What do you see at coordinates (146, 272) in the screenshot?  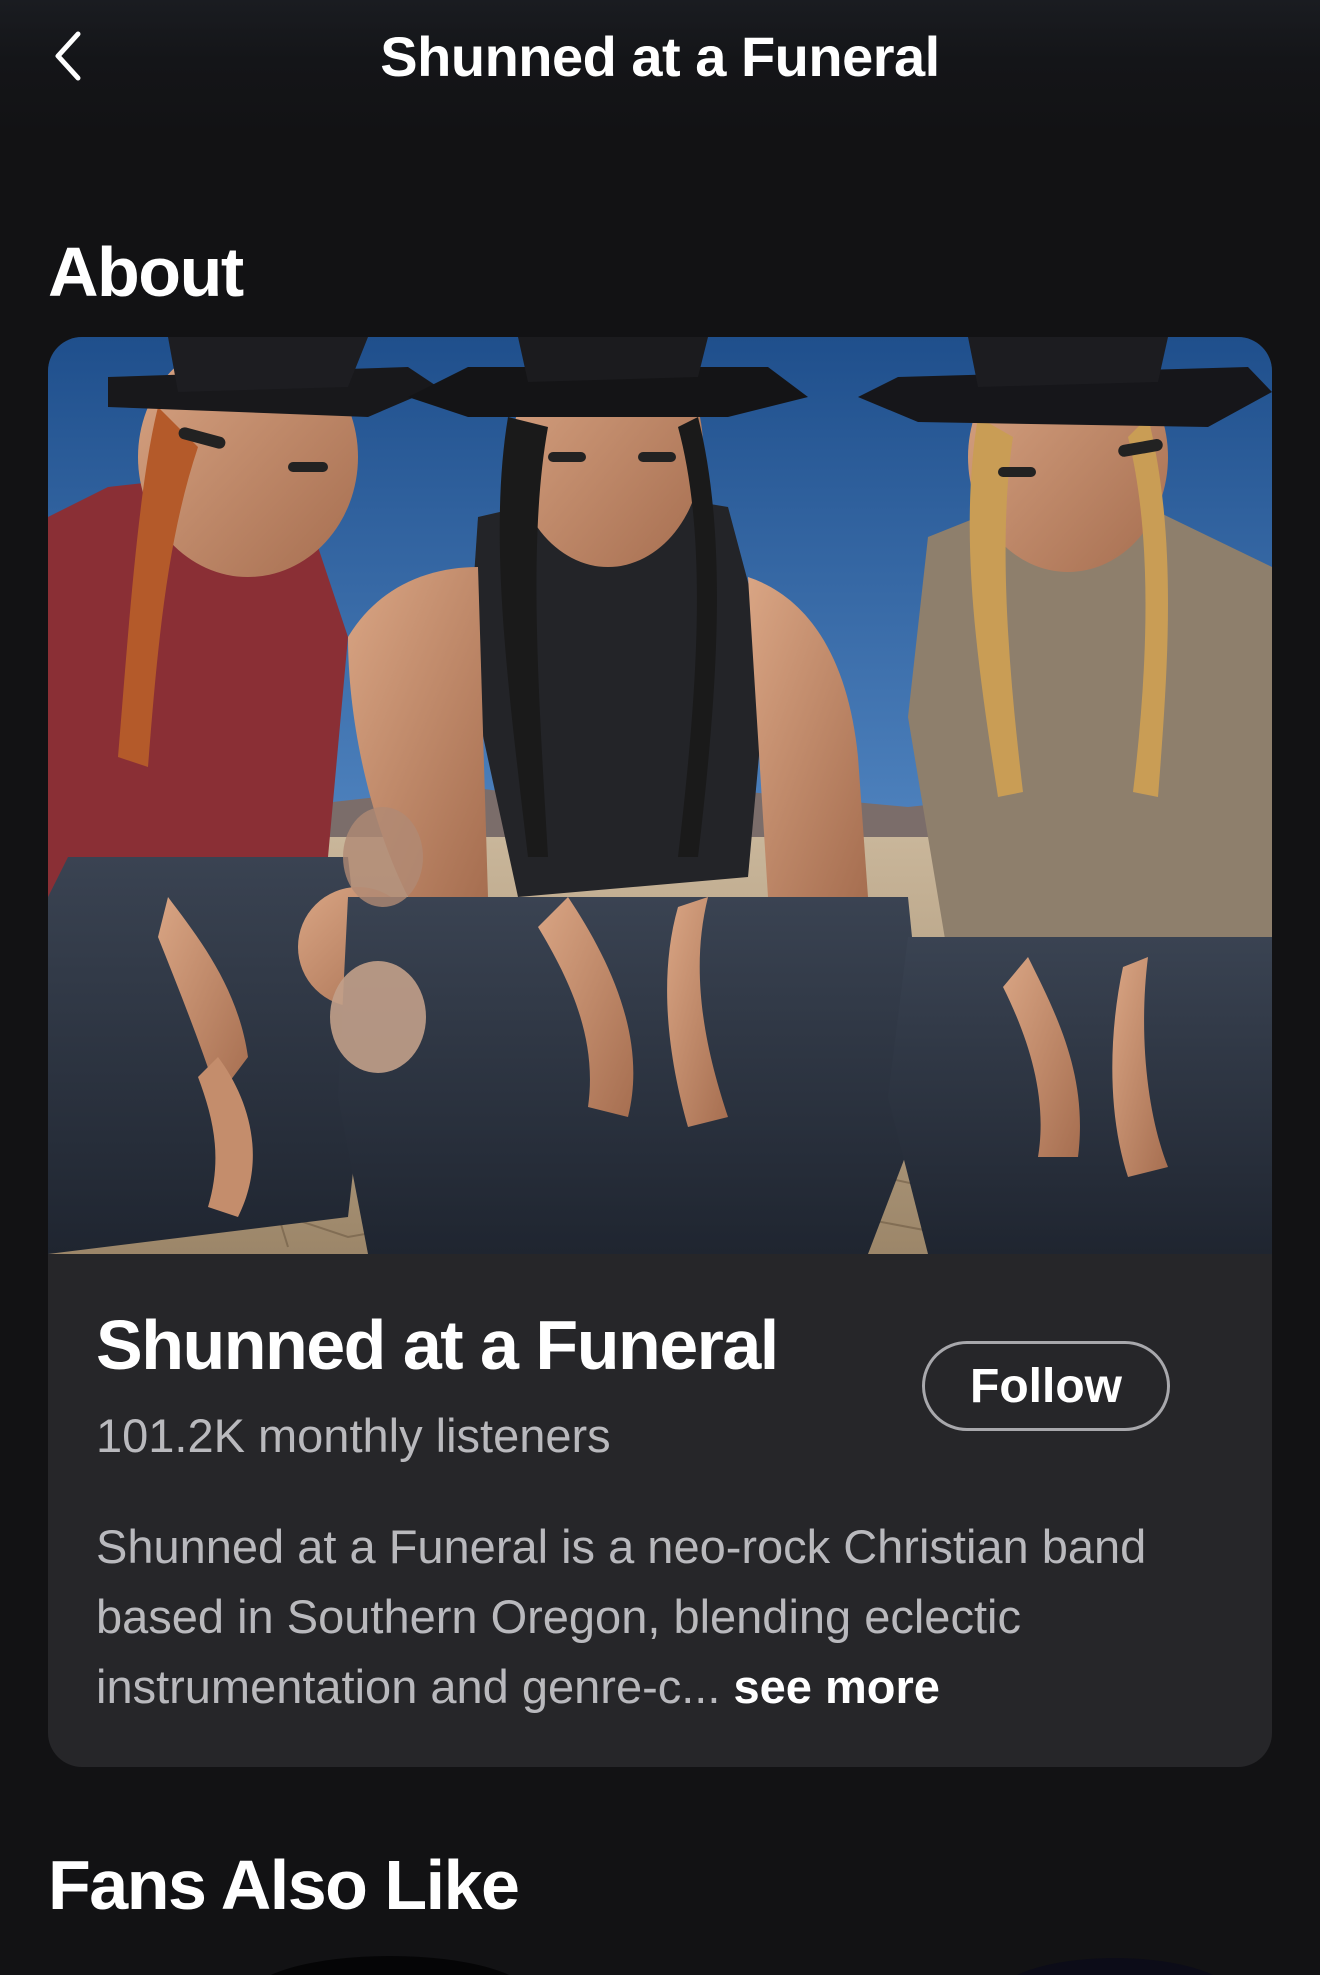 I see `about-heading: About` at bounding box center [146, 272].